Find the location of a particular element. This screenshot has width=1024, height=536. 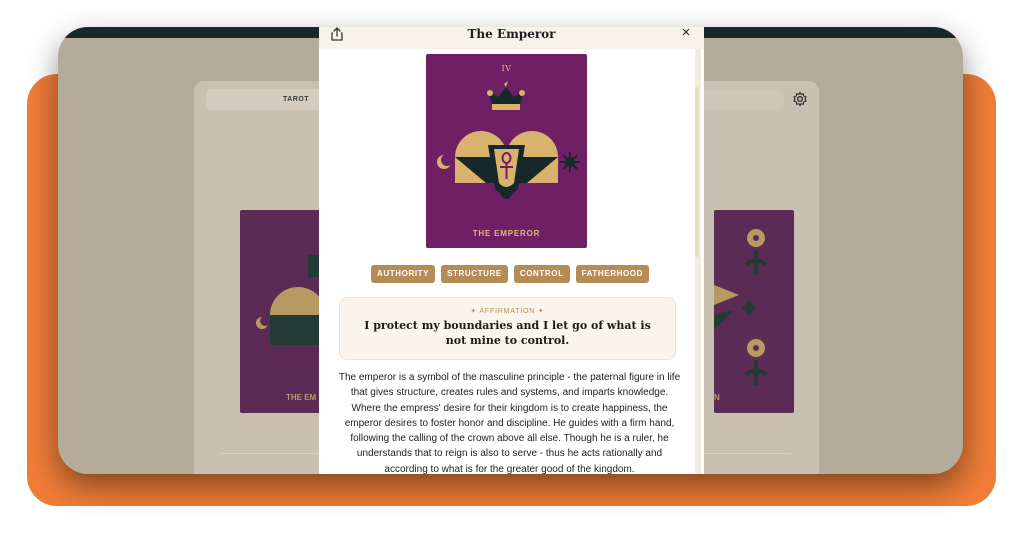

svg-text: THE EM is located at coordinates (301, 397).